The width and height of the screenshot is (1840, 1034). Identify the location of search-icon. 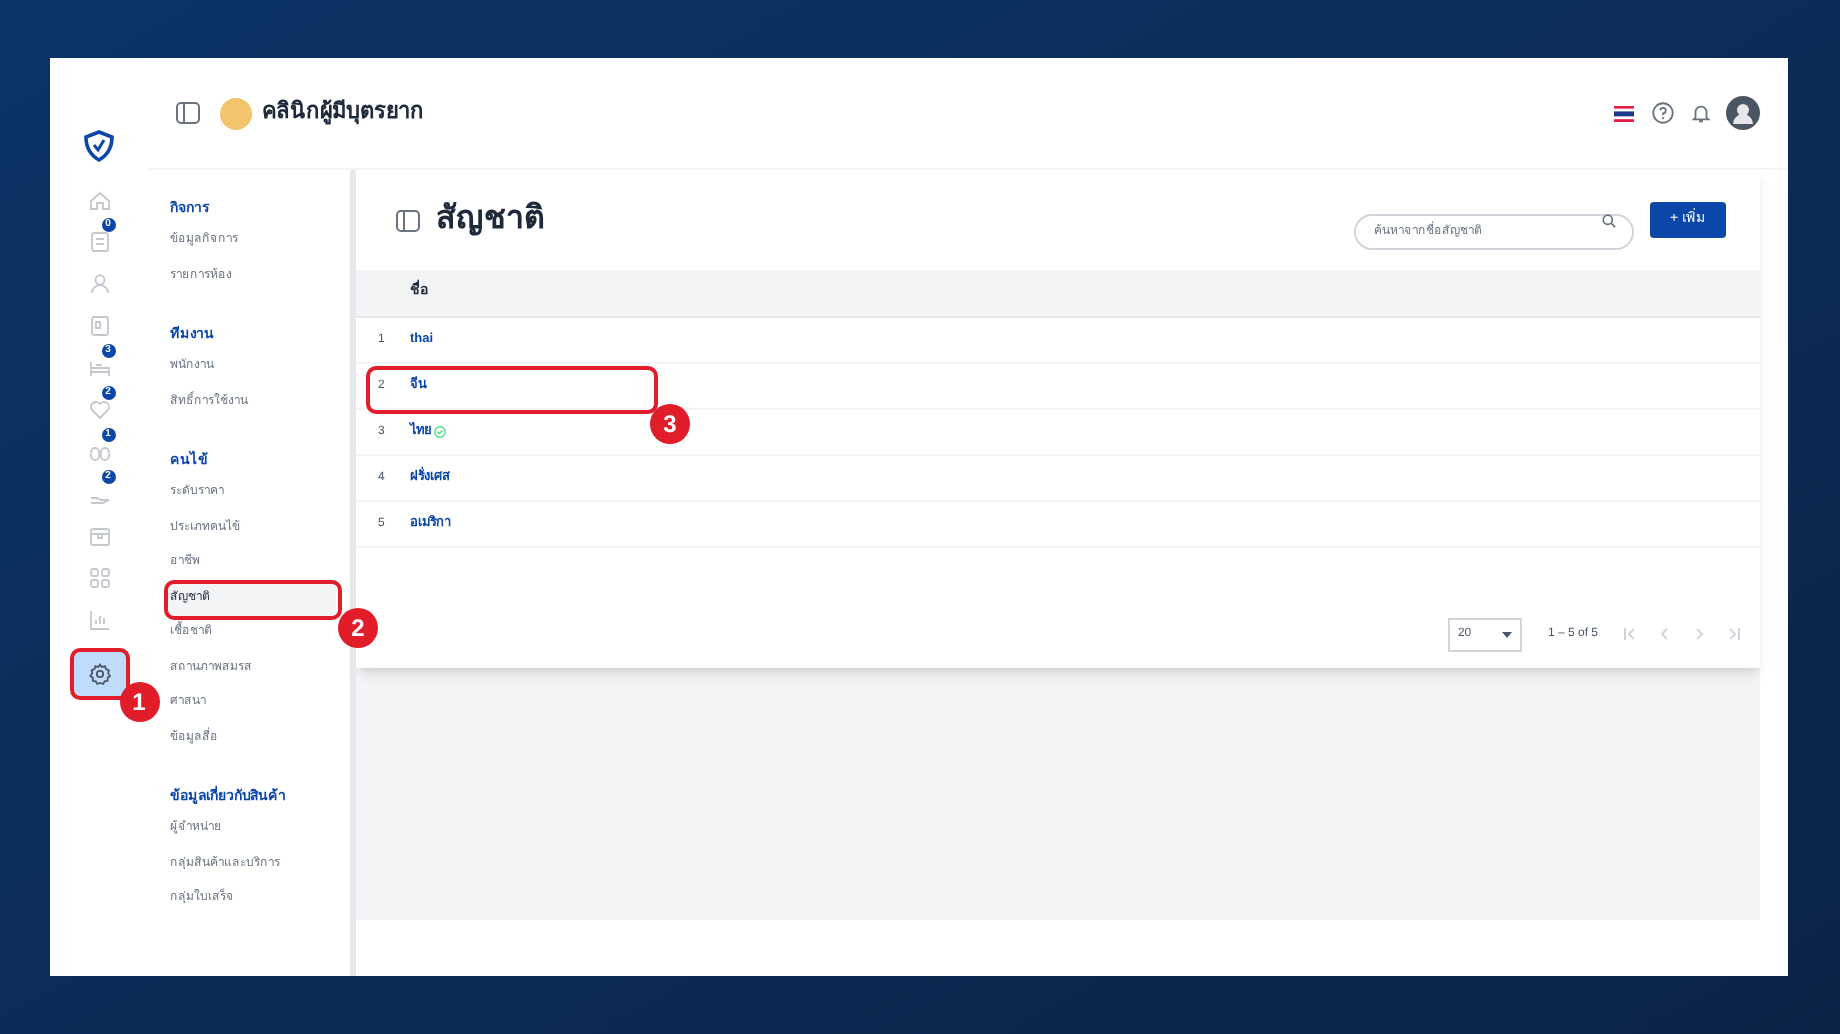
(1608, 220).